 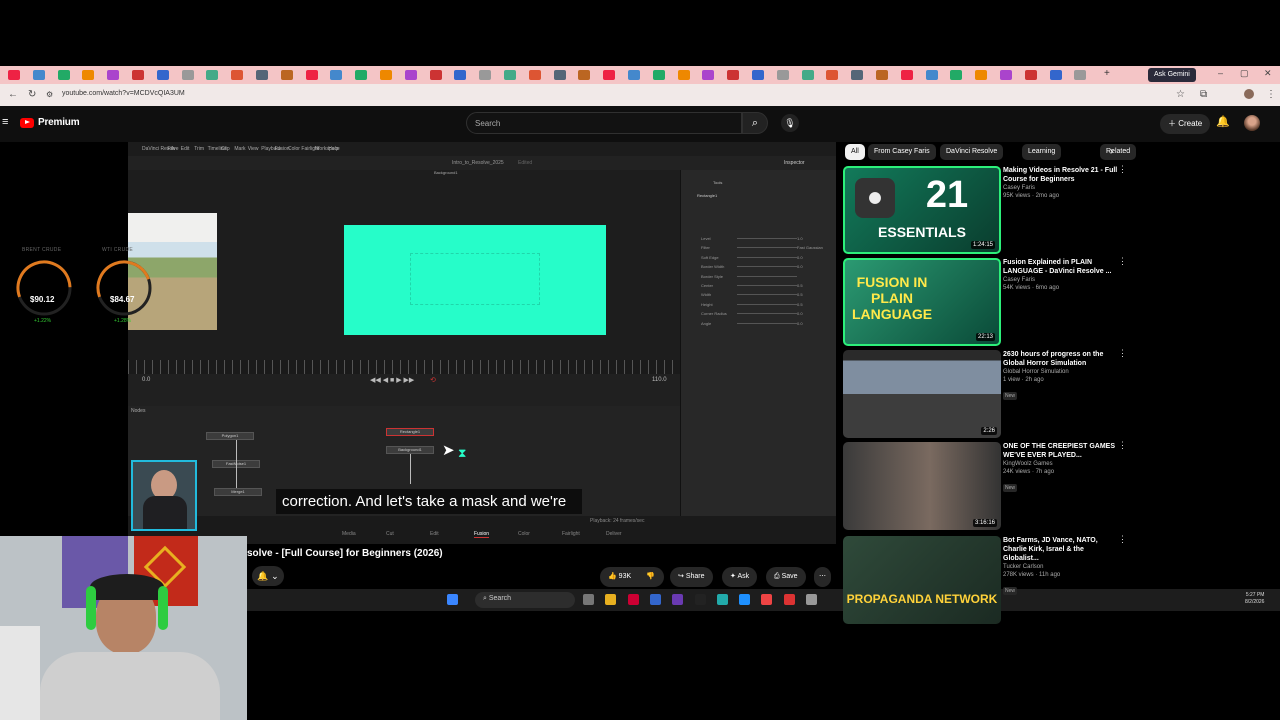 What do you see at coordinates (1118, 152) in the screenshot?
I see `filter-chip: Related` at bounding box center [1118, 152].